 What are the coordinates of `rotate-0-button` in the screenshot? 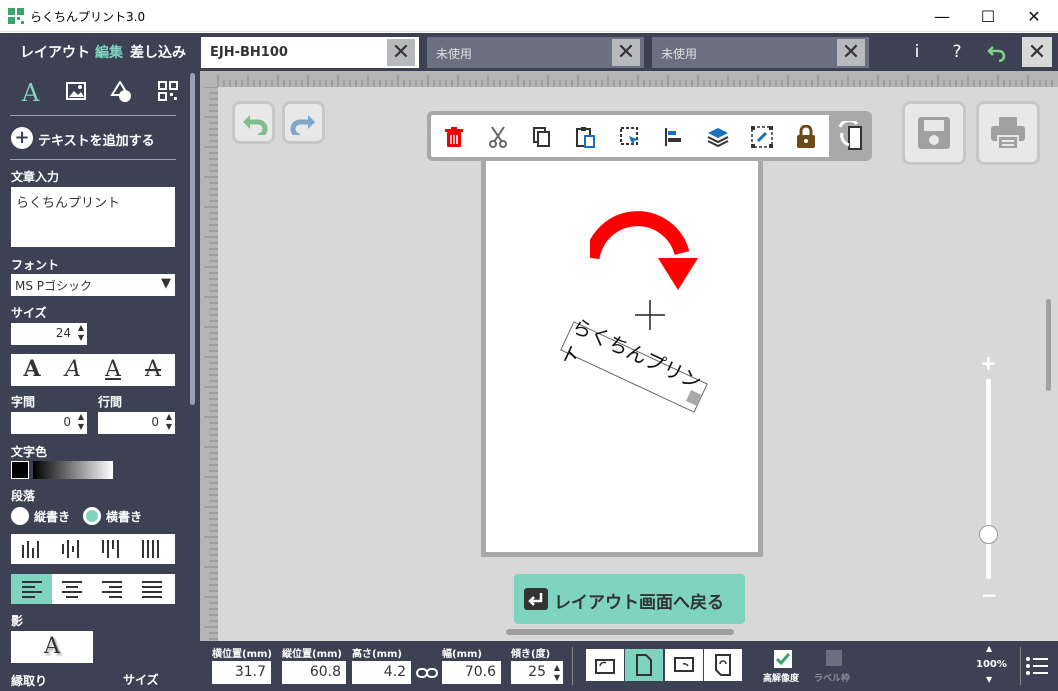 It's located at (644, 665).